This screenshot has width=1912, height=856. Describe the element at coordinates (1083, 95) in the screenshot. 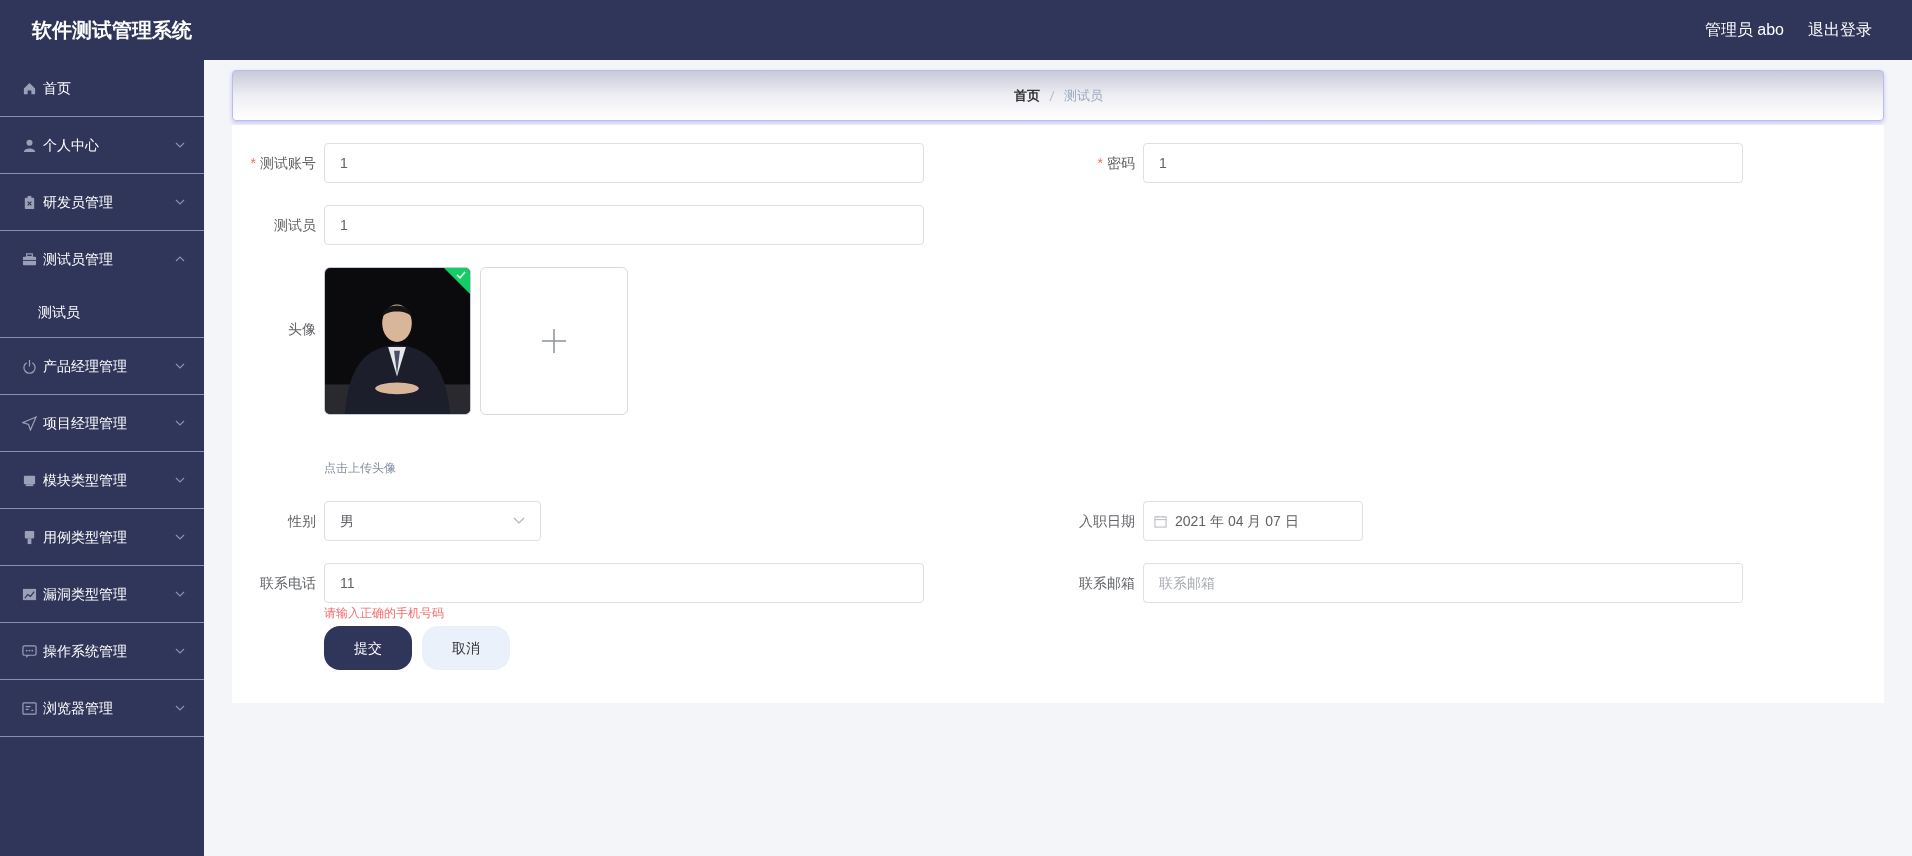

I see `breadcrumb-current: 测试员` at that location.